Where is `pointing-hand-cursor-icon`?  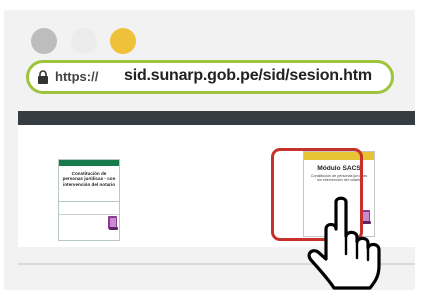
pointing-hand-cursor-icon is located at coordinates (344, 243).